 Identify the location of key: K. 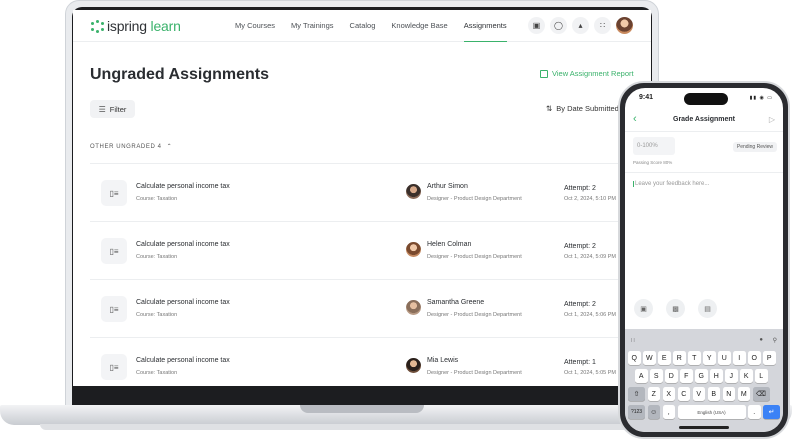
(746, 376).